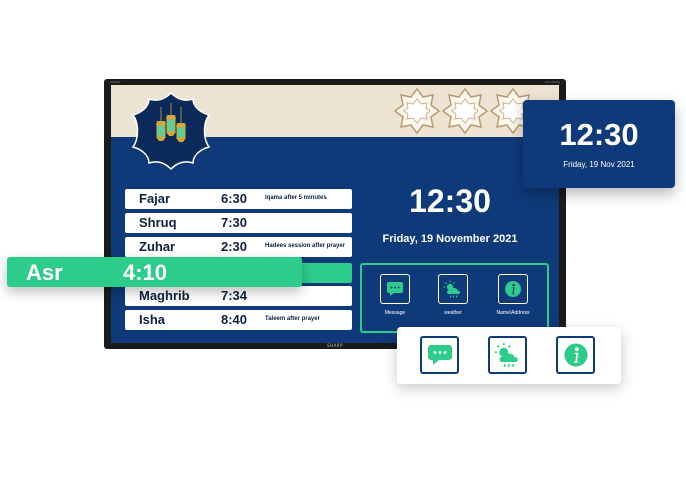 The image size is (686, 500). Describe the element at coordinates (292, 319) in the screenshot. I see `prayer-note: Taleem after prayer` at that location.